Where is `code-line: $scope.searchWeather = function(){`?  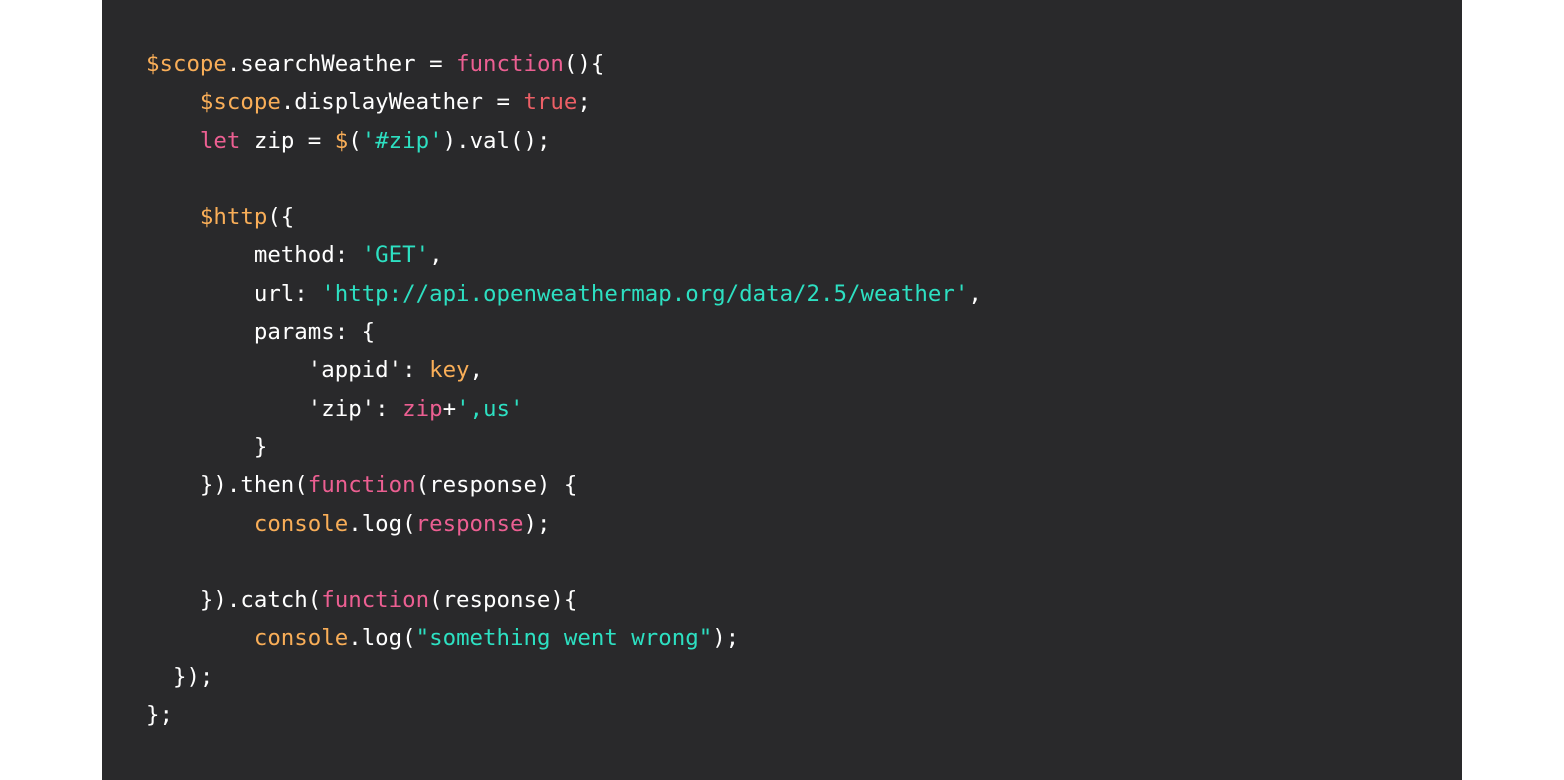
code-line: $scope.searchWeather = function(){ is located at coordinates (564, 64).